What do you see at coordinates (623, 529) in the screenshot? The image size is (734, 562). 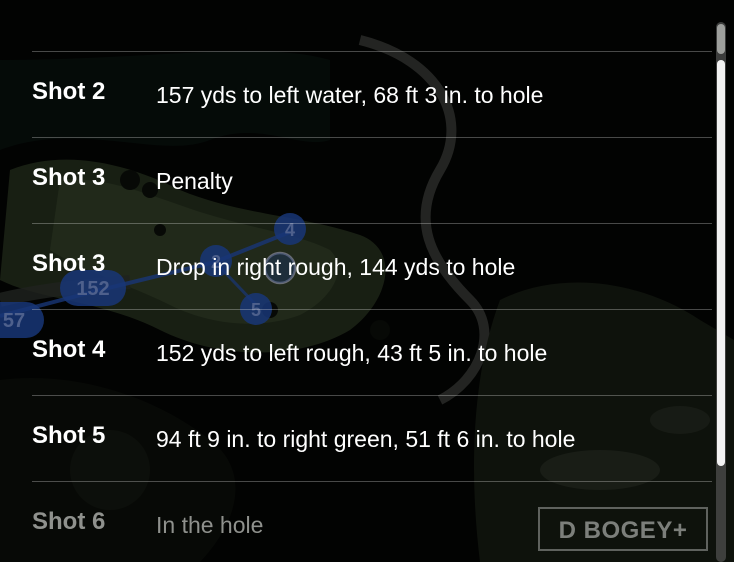 I see `score-badge: D BOGEY+` at bounding box center [623, 529].